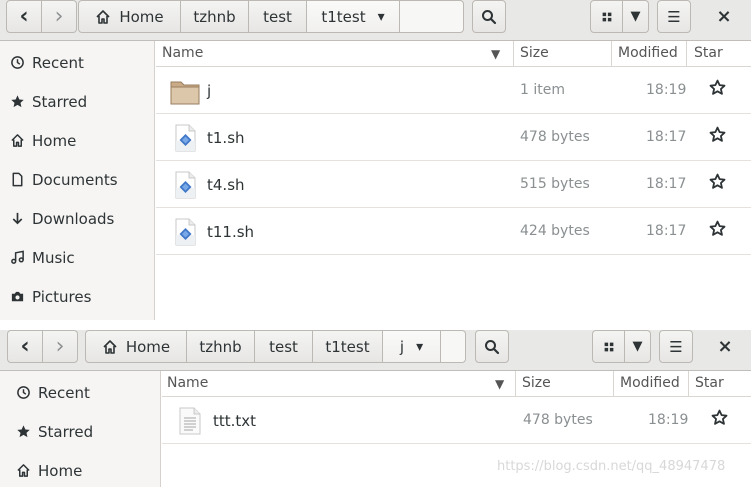 This screenshot has height=487, width=751. What do you see at coordinates (542, 90) in the screenshot?
I see `file-size: 1 item` at bounding box center [542, 90].